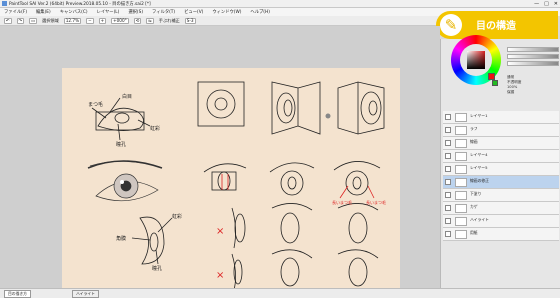 The height and width of the screenshot is (298, 560). What do you see at coordinates (259, 12) in the screenshot?
I see `menu-help: ヘルプ(H)` at bounding box center [259, 12].